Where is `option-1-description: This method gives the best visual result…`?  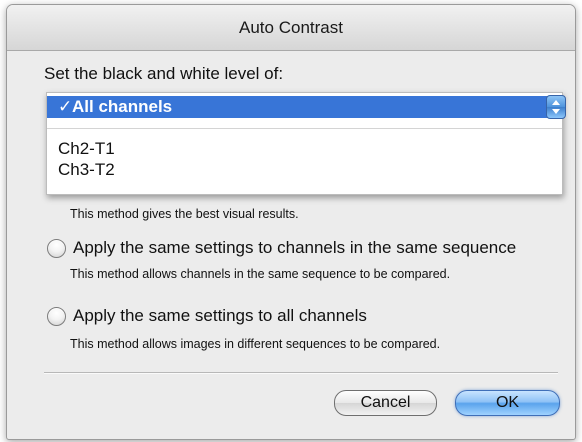 option-1-description: This method gives the best visual result… is located at coordinates (184, 214).